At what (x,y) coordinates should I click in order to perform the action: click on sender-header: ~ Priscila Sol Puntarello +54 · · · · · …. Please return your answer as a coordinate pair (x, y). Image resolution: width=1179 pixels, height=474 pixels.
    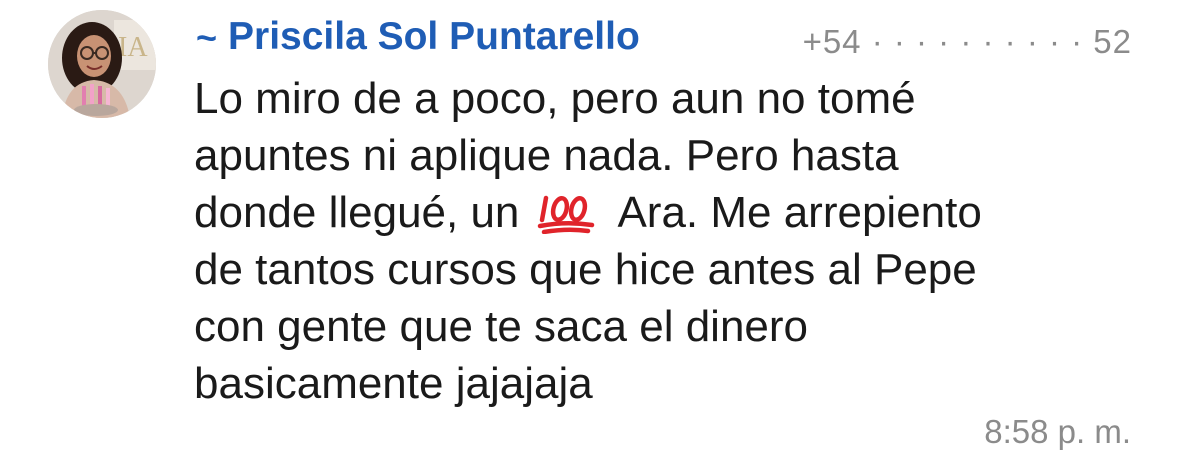
    Looking at the image, I should click on (666, 38).